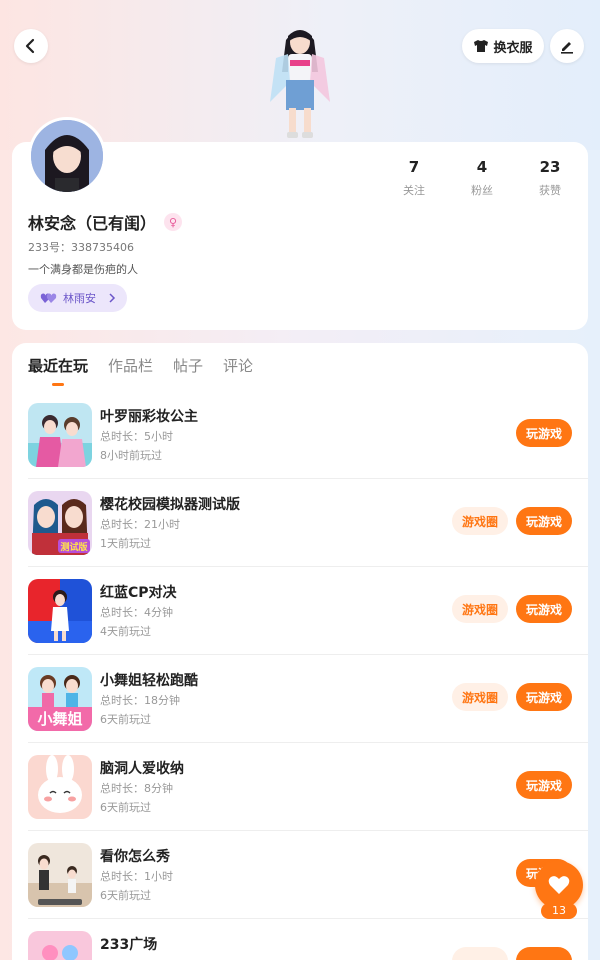  What do you see at coordinates (92, 223) in the screenshot?
I see `user-name: 林安念（已有闺）` at bounding box center [92, 223].